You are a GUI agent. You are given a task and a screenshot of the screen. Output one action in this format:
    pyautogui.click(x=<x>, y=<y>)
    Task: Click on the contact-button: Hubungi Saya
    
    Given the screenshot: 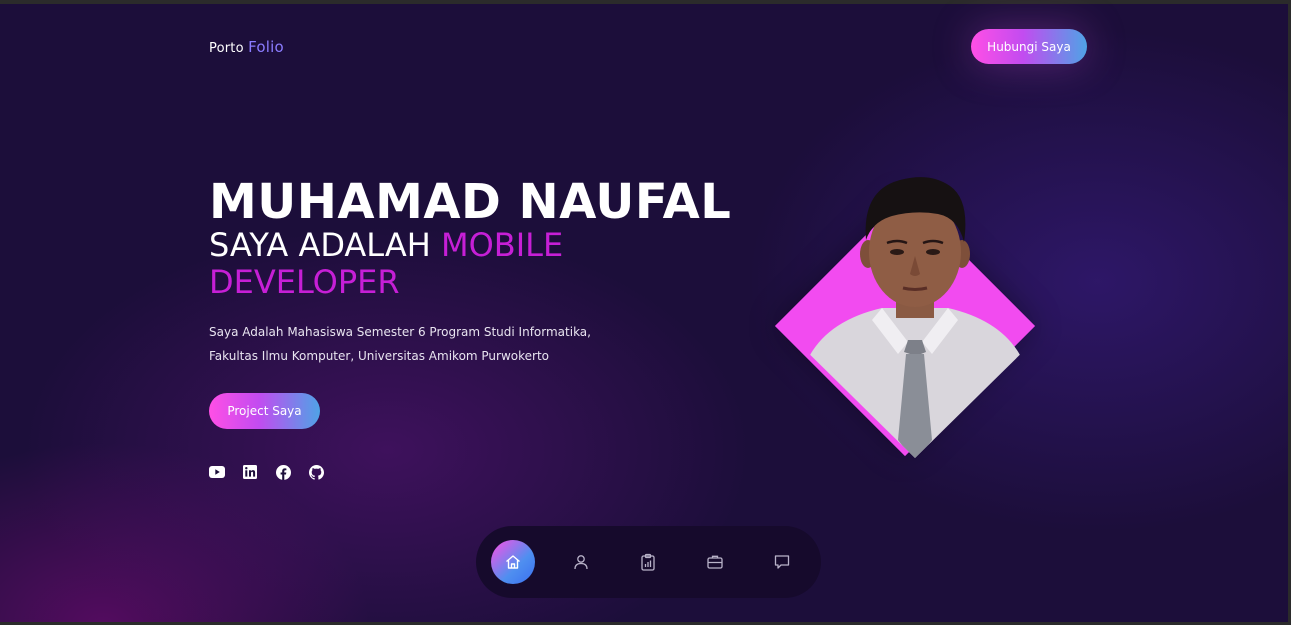 What is the action you would take?
    pyautogui.click(x=1029, y=46)
    